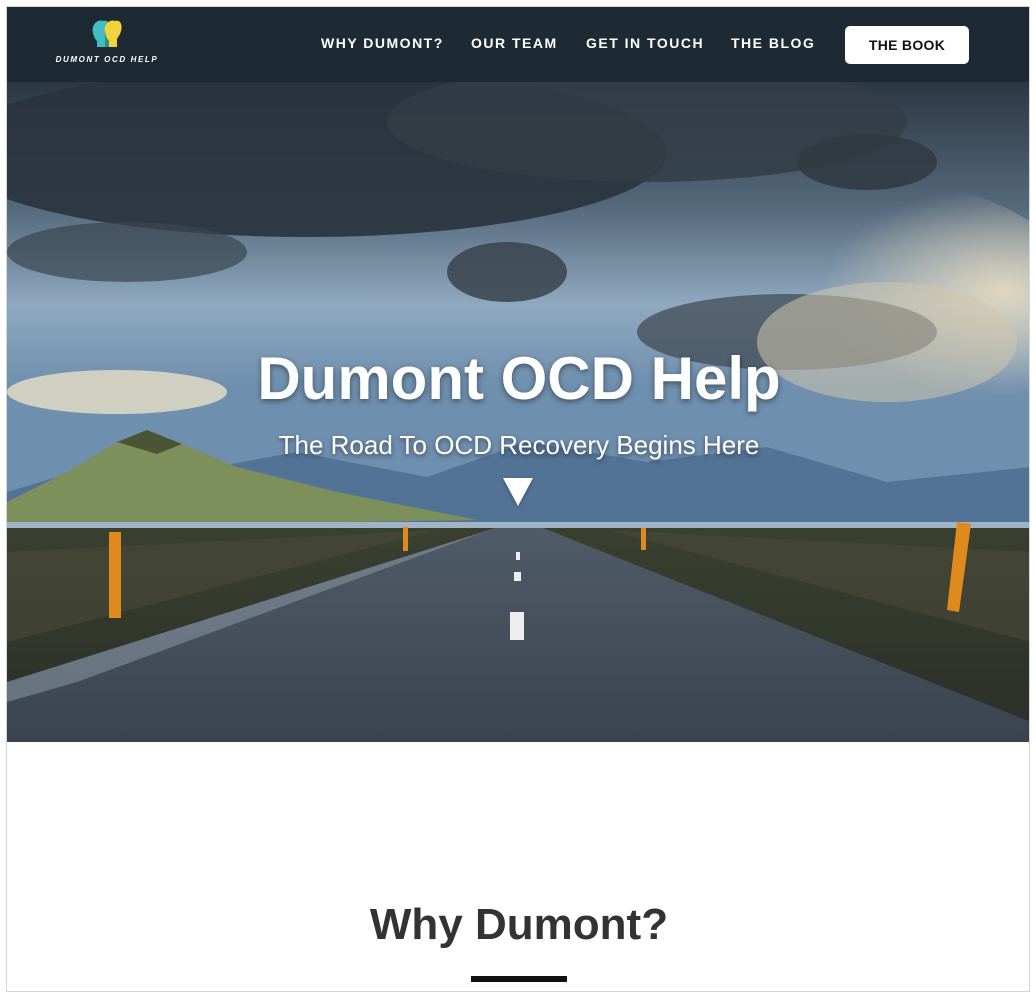 The image size is (1036, 996). What do you see at coordinates (519, 445) in the screenshot?
I see `hero-subtitle: The Road To OCD Recovery Begins Here` at bounding box center [519, 445].